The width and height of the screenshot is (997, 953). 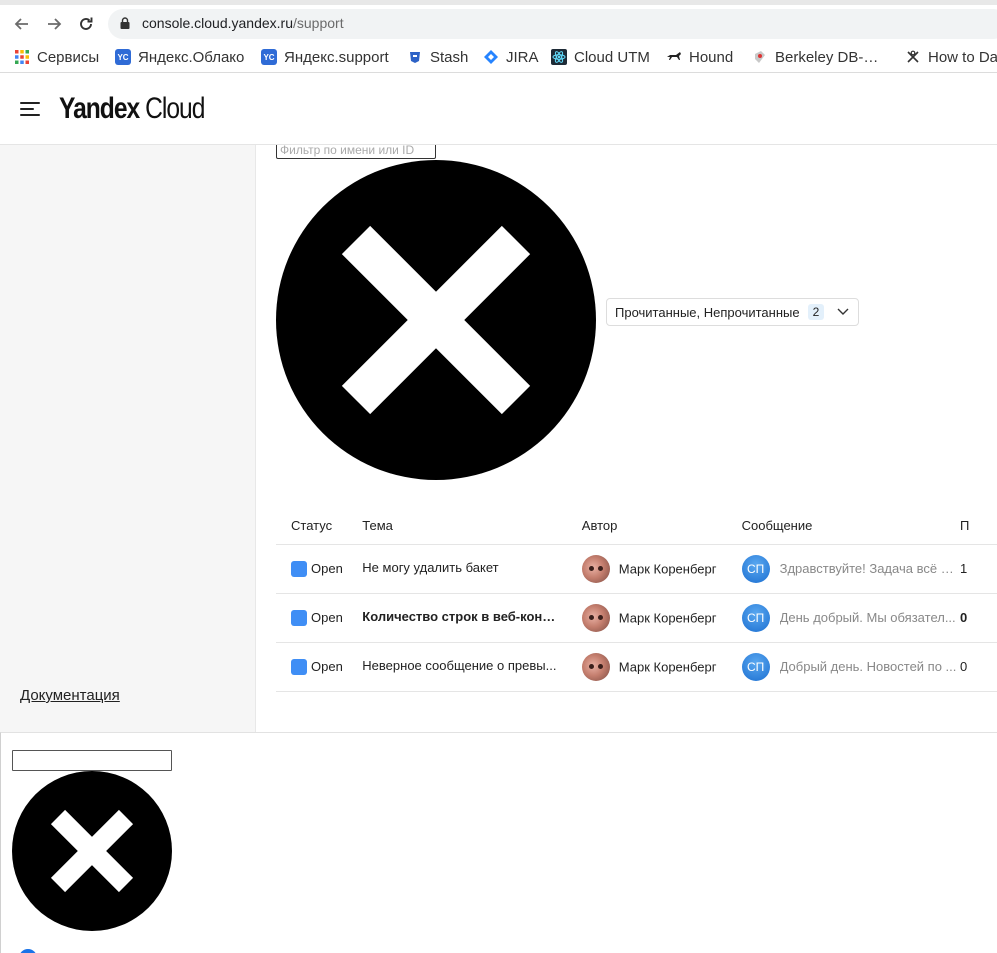 I want to click on bookmark-stash: Stash, so click(x=437, y=57).